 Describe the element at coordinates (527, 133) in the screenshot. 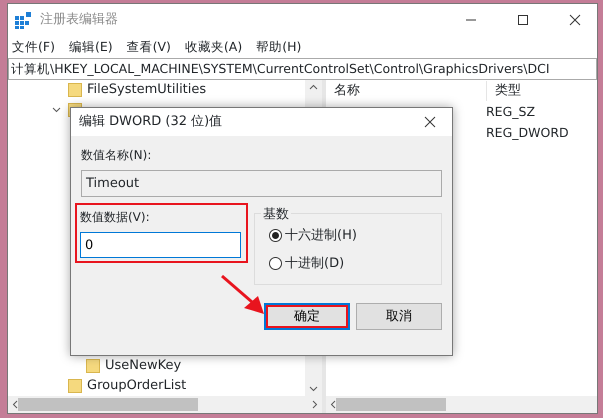

I see `type-cell-text: REG_DWORD` at that location.